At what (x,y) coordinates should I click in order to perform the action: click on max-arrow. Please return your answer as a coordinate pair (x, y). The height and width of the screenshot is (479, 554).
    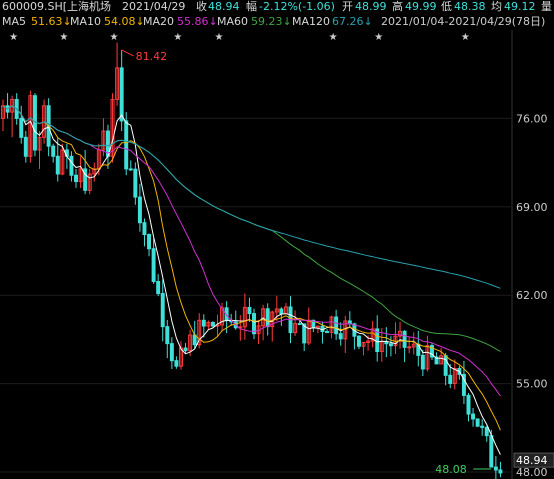
    Looking at the image, I should click on (127, 53).